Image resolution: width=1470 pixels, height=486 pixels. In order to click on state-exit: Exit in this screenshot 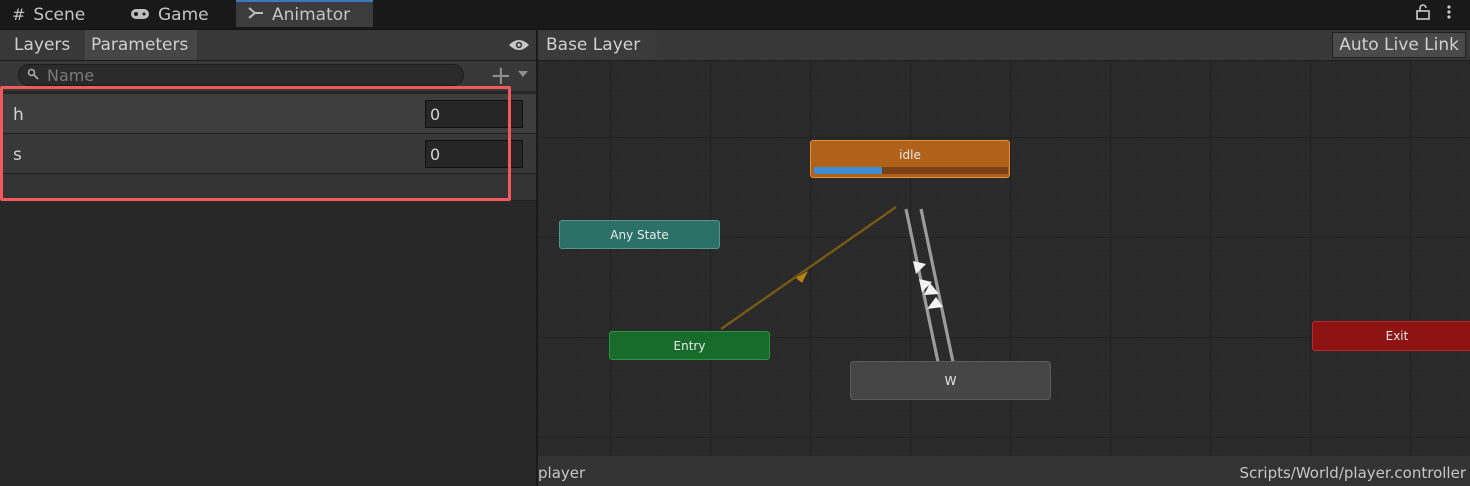, I will do `click(1391, 336)`.